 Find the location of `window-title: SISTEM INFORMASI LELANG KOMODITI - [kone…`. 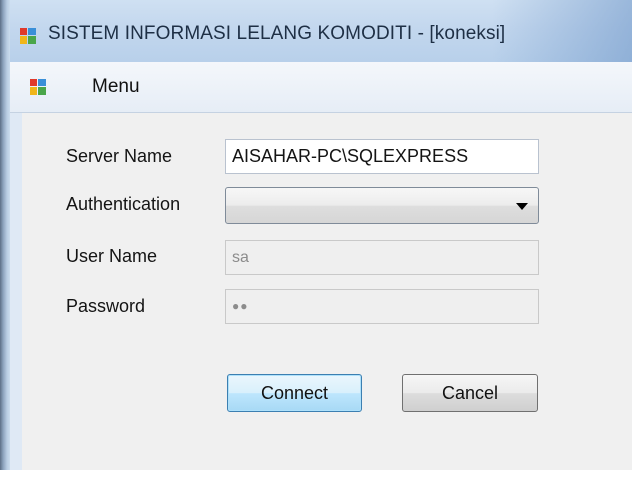

window-title: SISTEM INFORMASI LELANG KOMODITI - [kone… is located at coordinates (277, 33).